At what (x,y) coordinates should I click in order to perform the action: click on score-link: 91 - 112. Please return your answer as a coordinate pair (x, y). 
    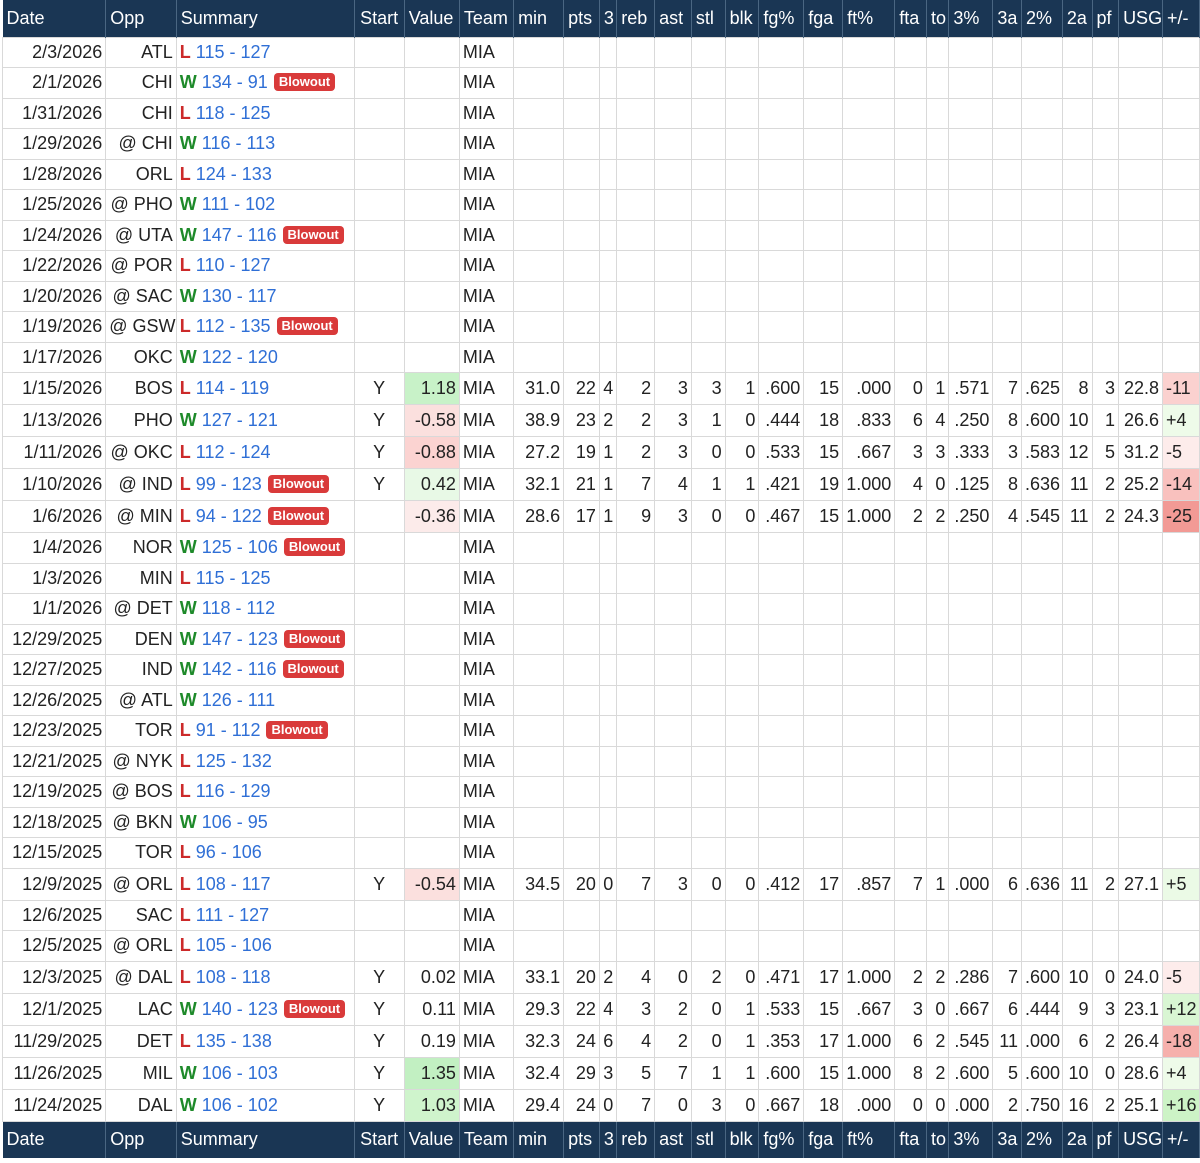
    Looking at the image, I should click on (228, 730).